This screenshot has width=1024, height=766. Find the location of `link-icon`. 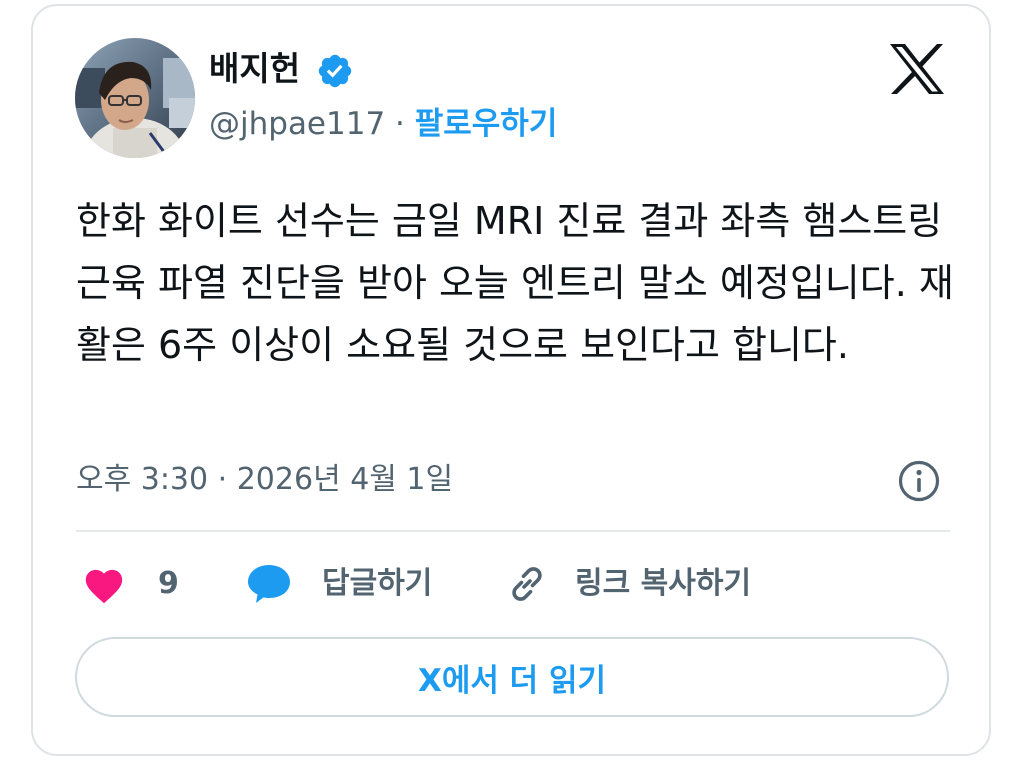

link-icon is located at coordinates (527, 584).